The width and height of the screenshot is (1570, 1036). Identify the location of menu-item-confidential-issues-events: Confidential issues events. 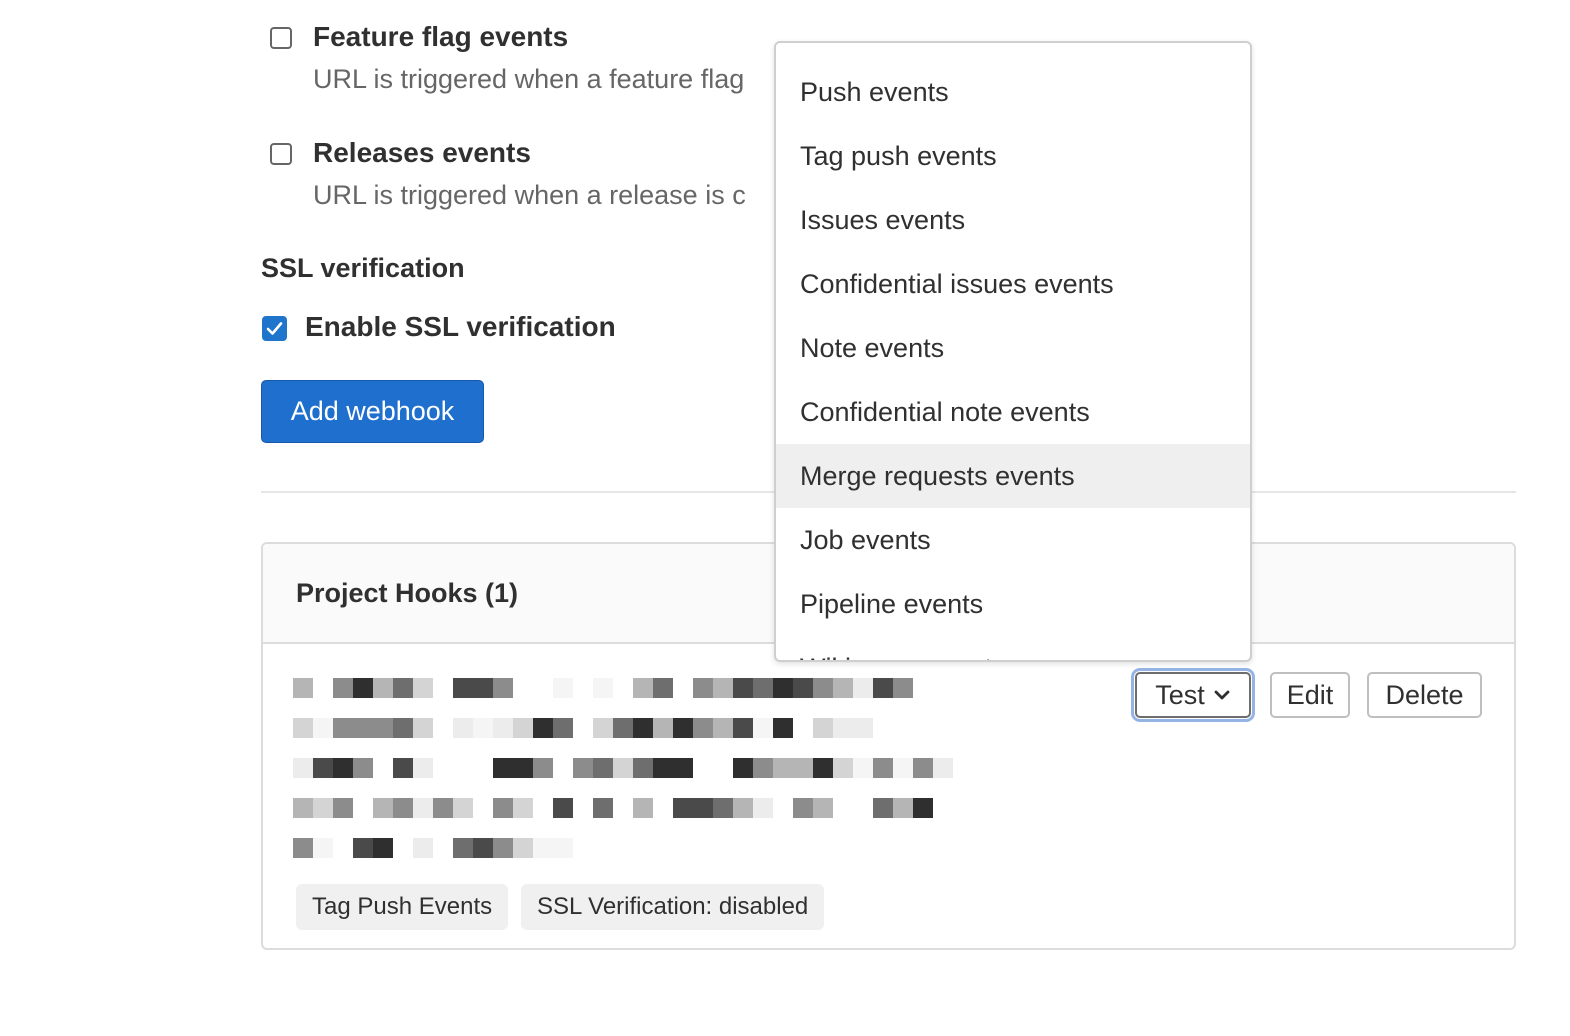
(1013, 284).